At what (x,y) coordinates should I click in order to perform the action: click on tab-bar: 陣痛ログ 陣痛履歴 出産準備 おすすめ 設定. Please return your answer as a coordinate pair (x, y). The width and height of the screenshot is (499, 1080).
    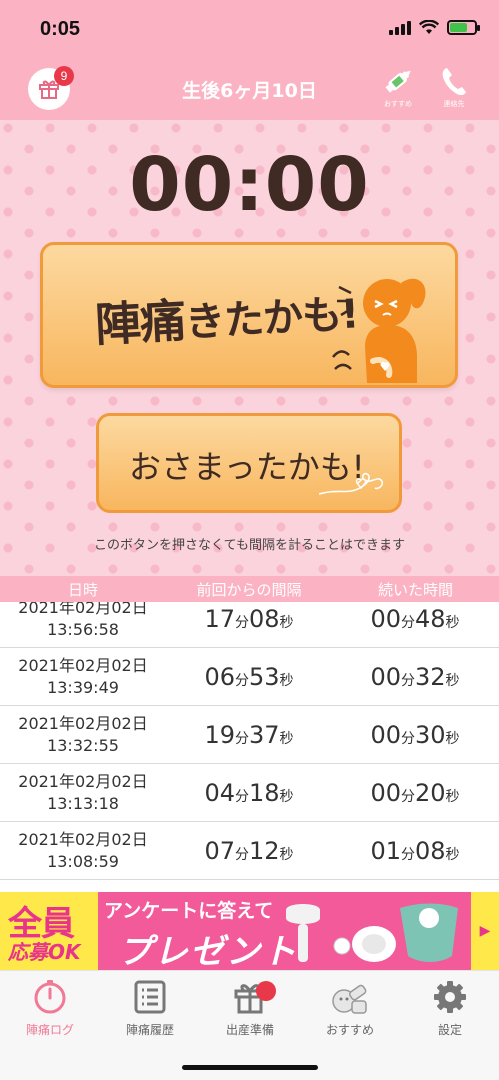
    Looking at the image, I should click on (249, 1025).